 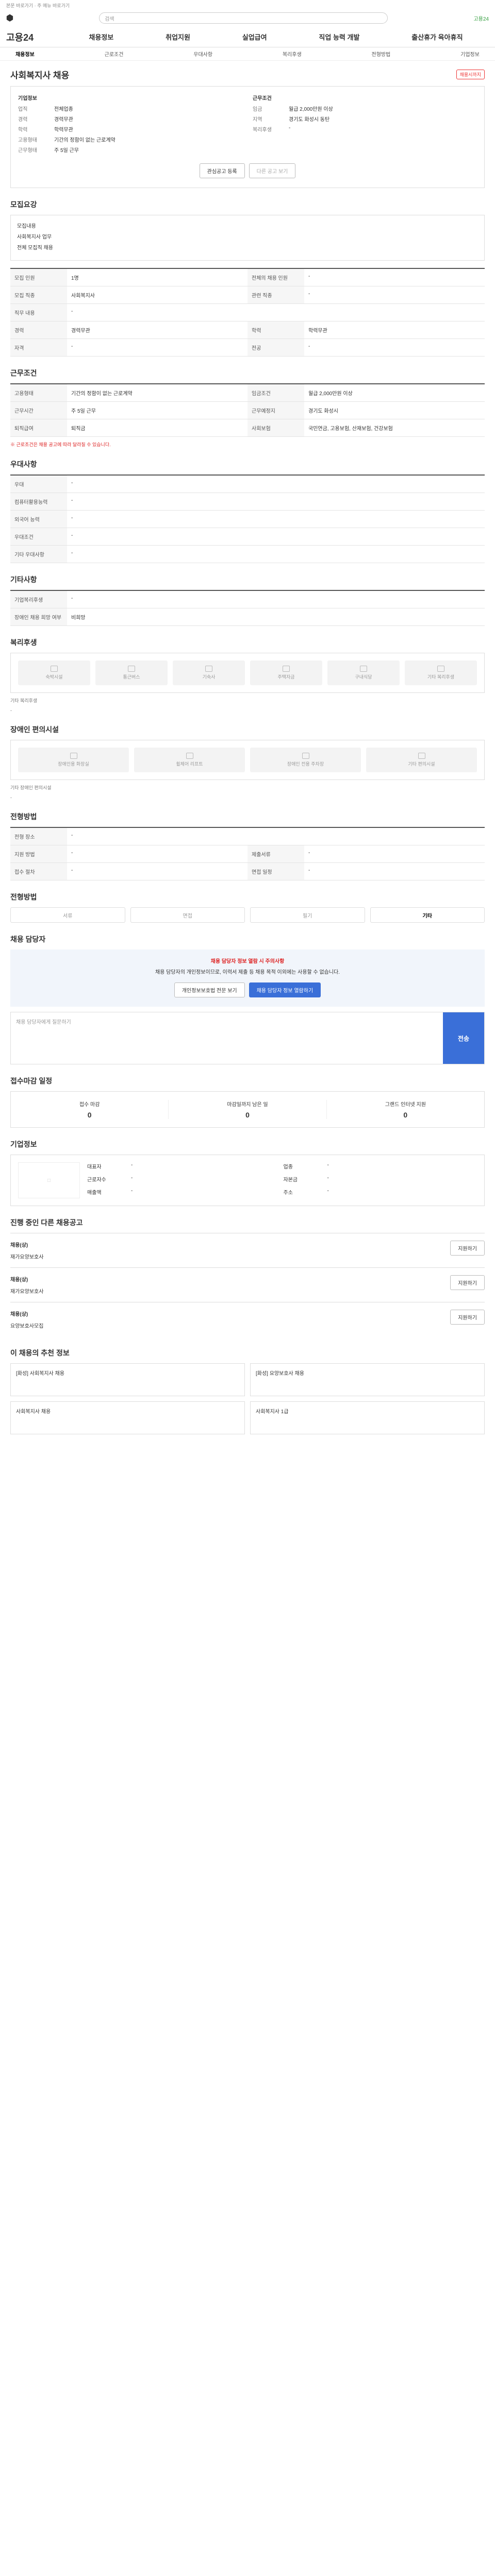 I want to click on section-title: 우대사항, so click(x=23, y=464).